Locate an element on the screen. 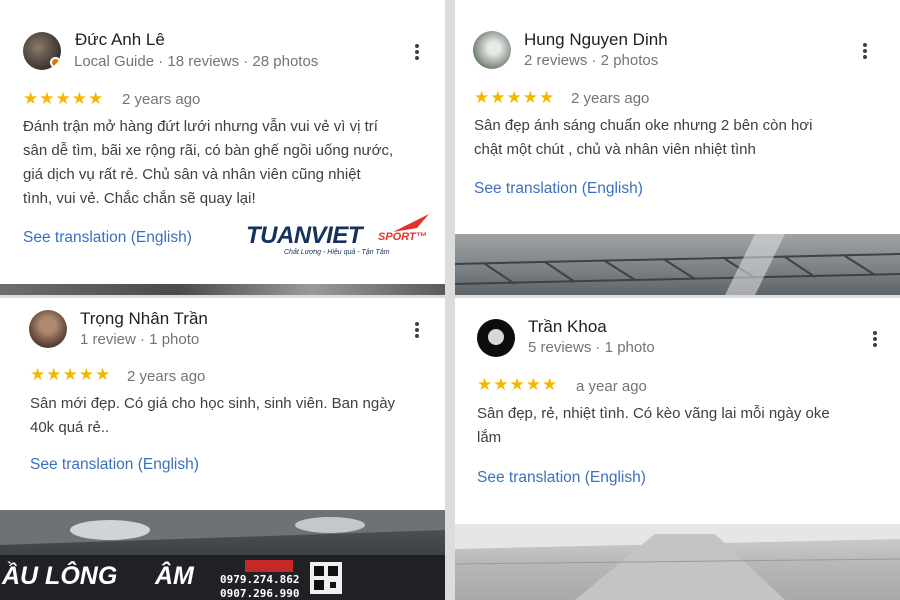 Image resolution: width=900 pixels, height=600 pixels. review-text-line: lắm is located at coordinates (489, 437).